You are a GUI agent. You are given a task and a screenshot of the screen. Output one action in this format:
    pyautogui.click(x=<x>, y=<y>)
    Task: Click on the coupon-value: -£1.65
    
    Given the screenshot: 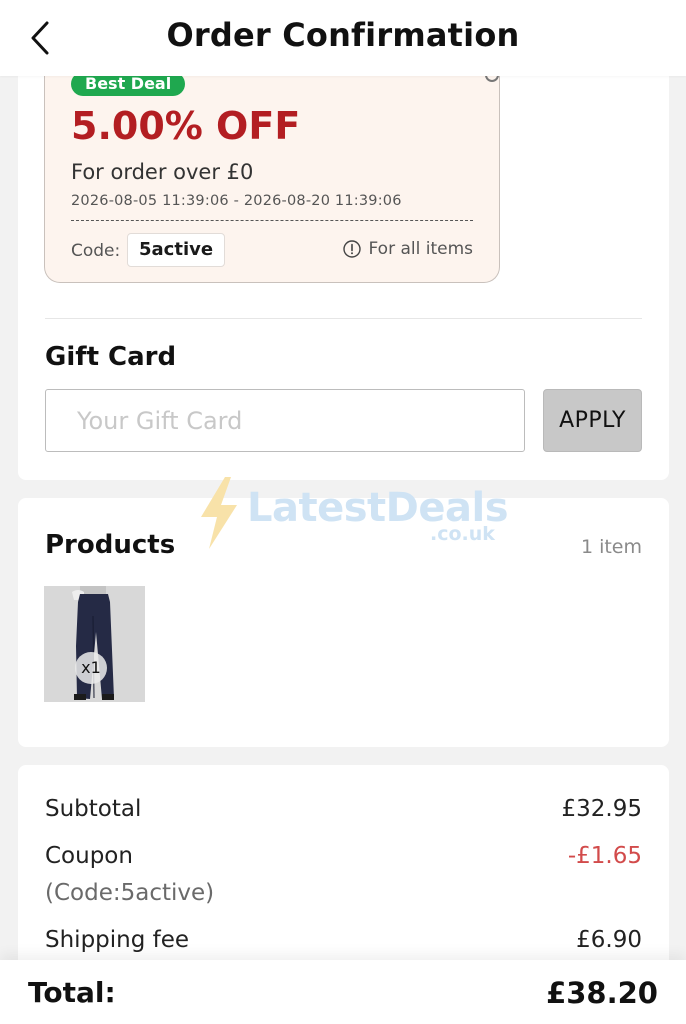 What is the action you would take?
    pyautogui.click(x=604, y=856)
    